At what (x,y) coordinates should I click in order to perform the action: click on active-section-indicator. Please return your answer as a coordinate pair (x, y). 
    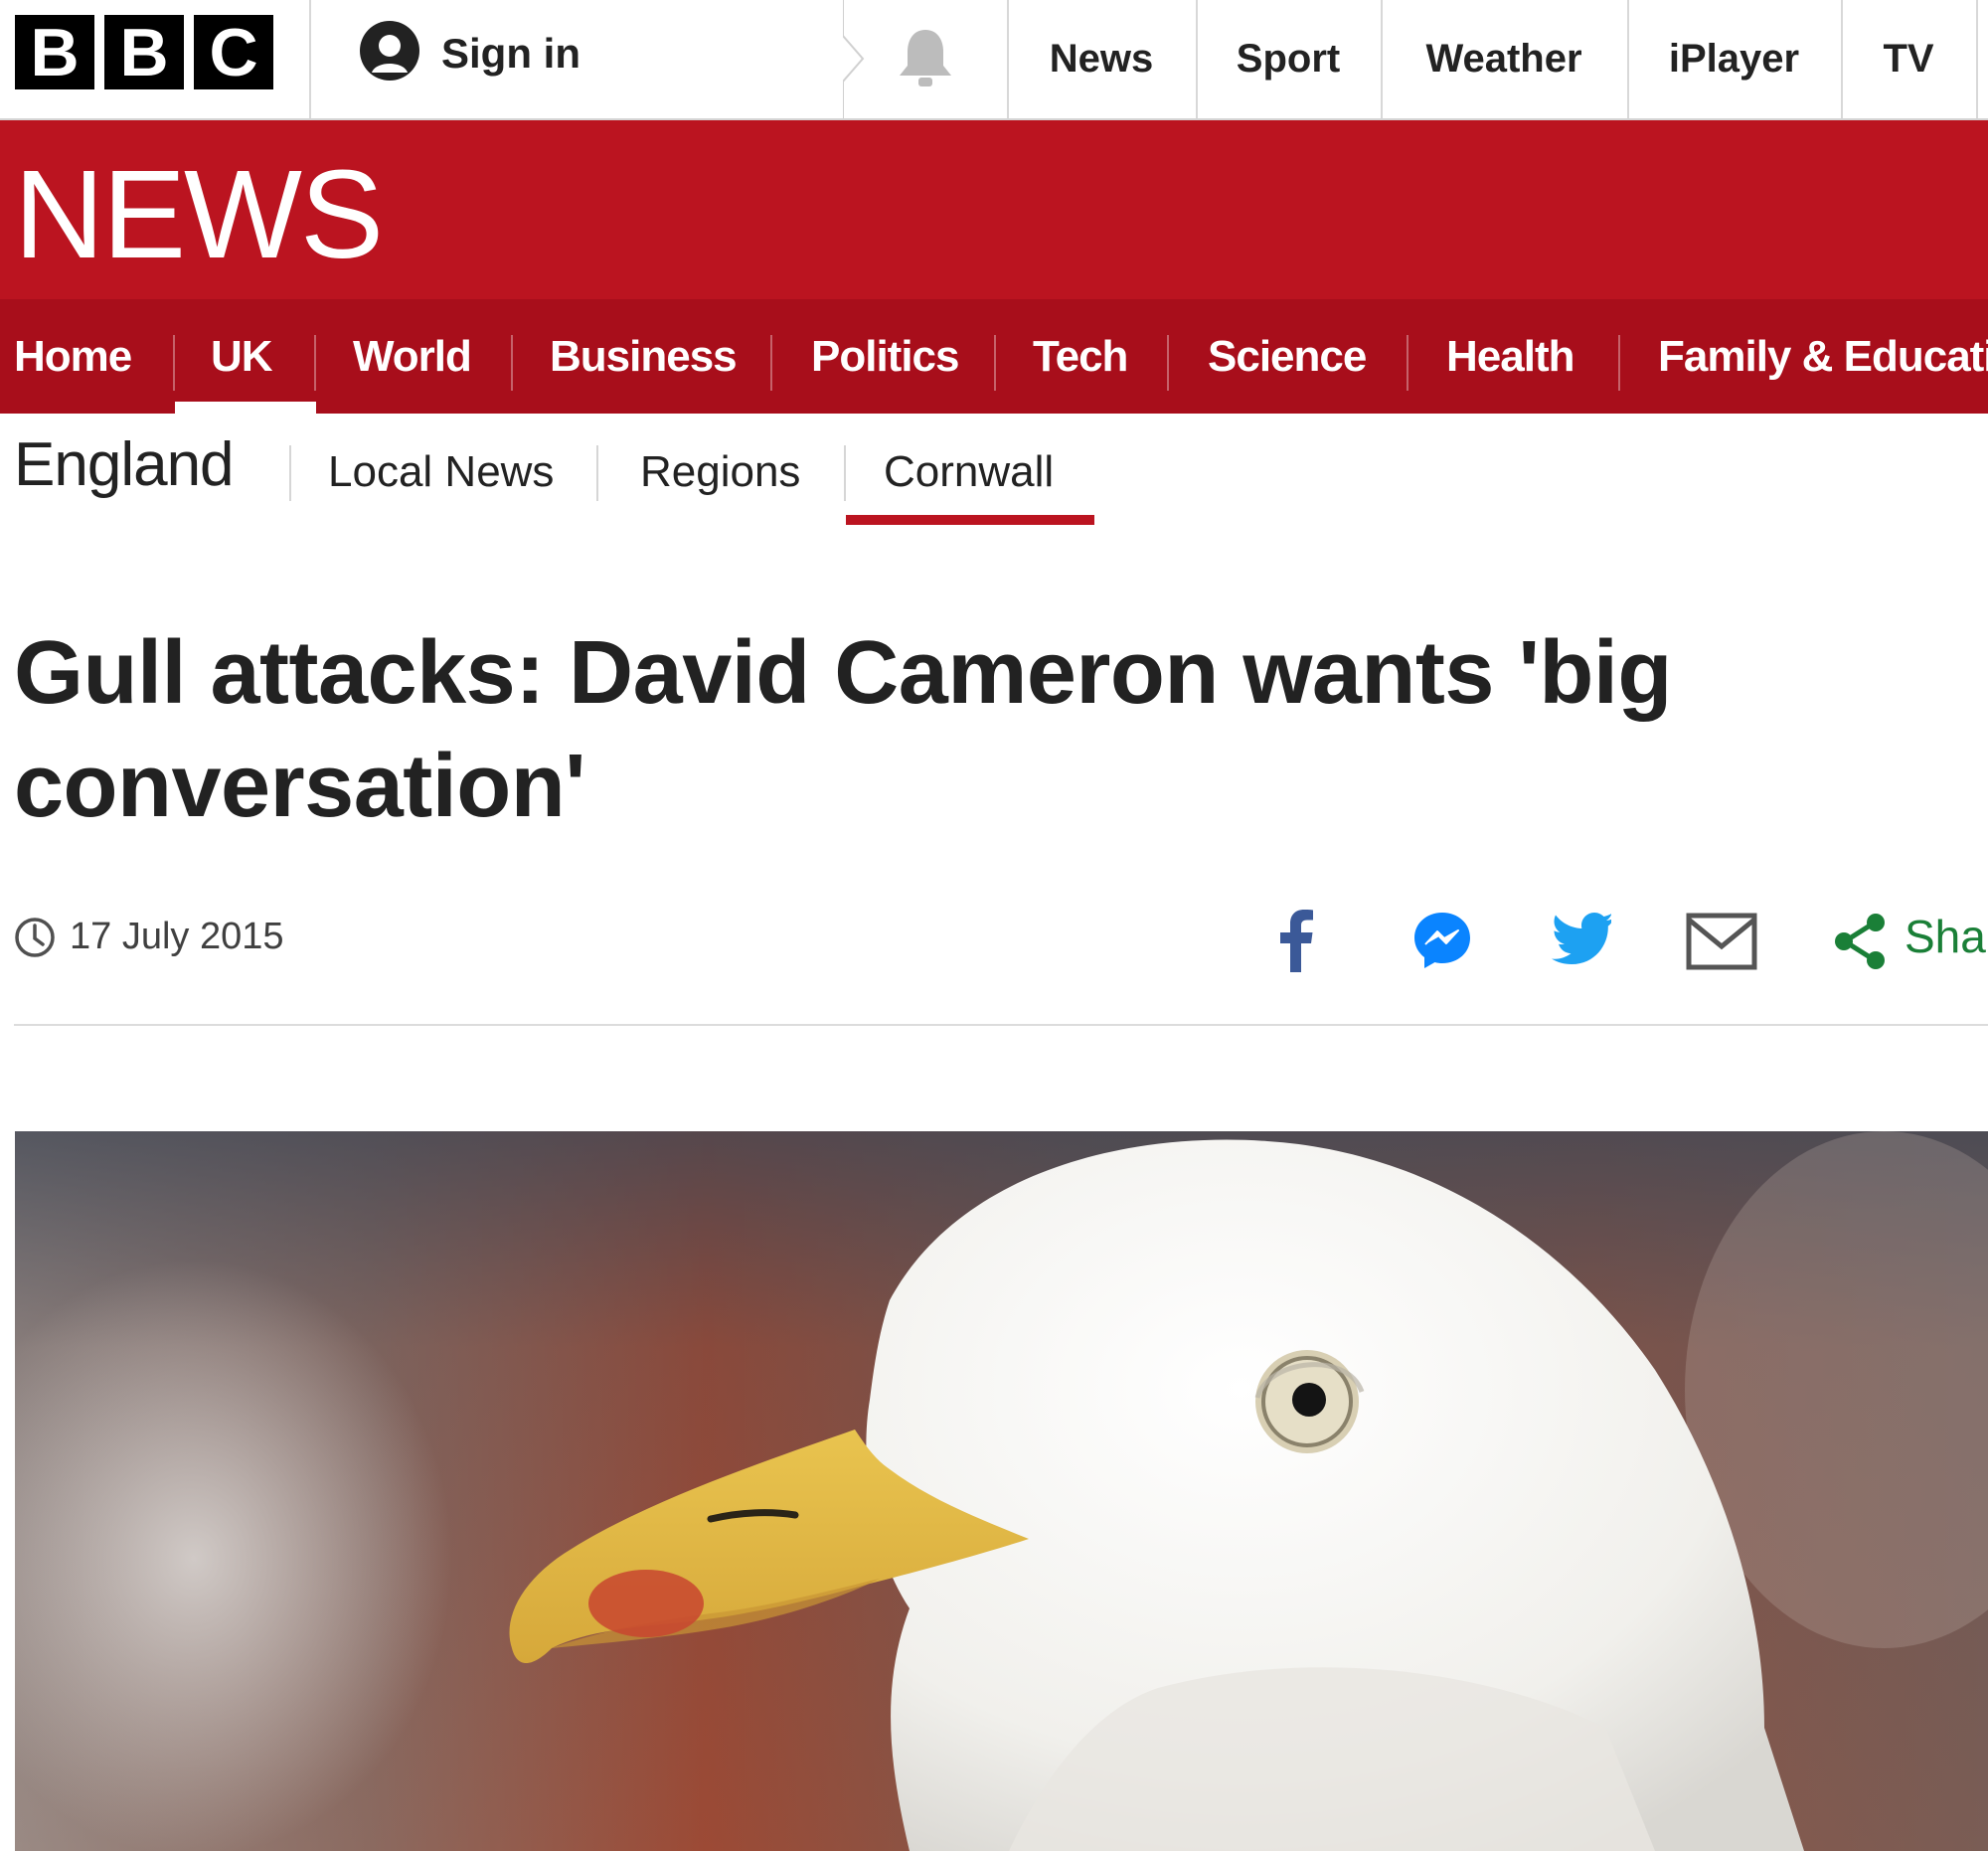
    Looking at the image, I should click on (245, 408).